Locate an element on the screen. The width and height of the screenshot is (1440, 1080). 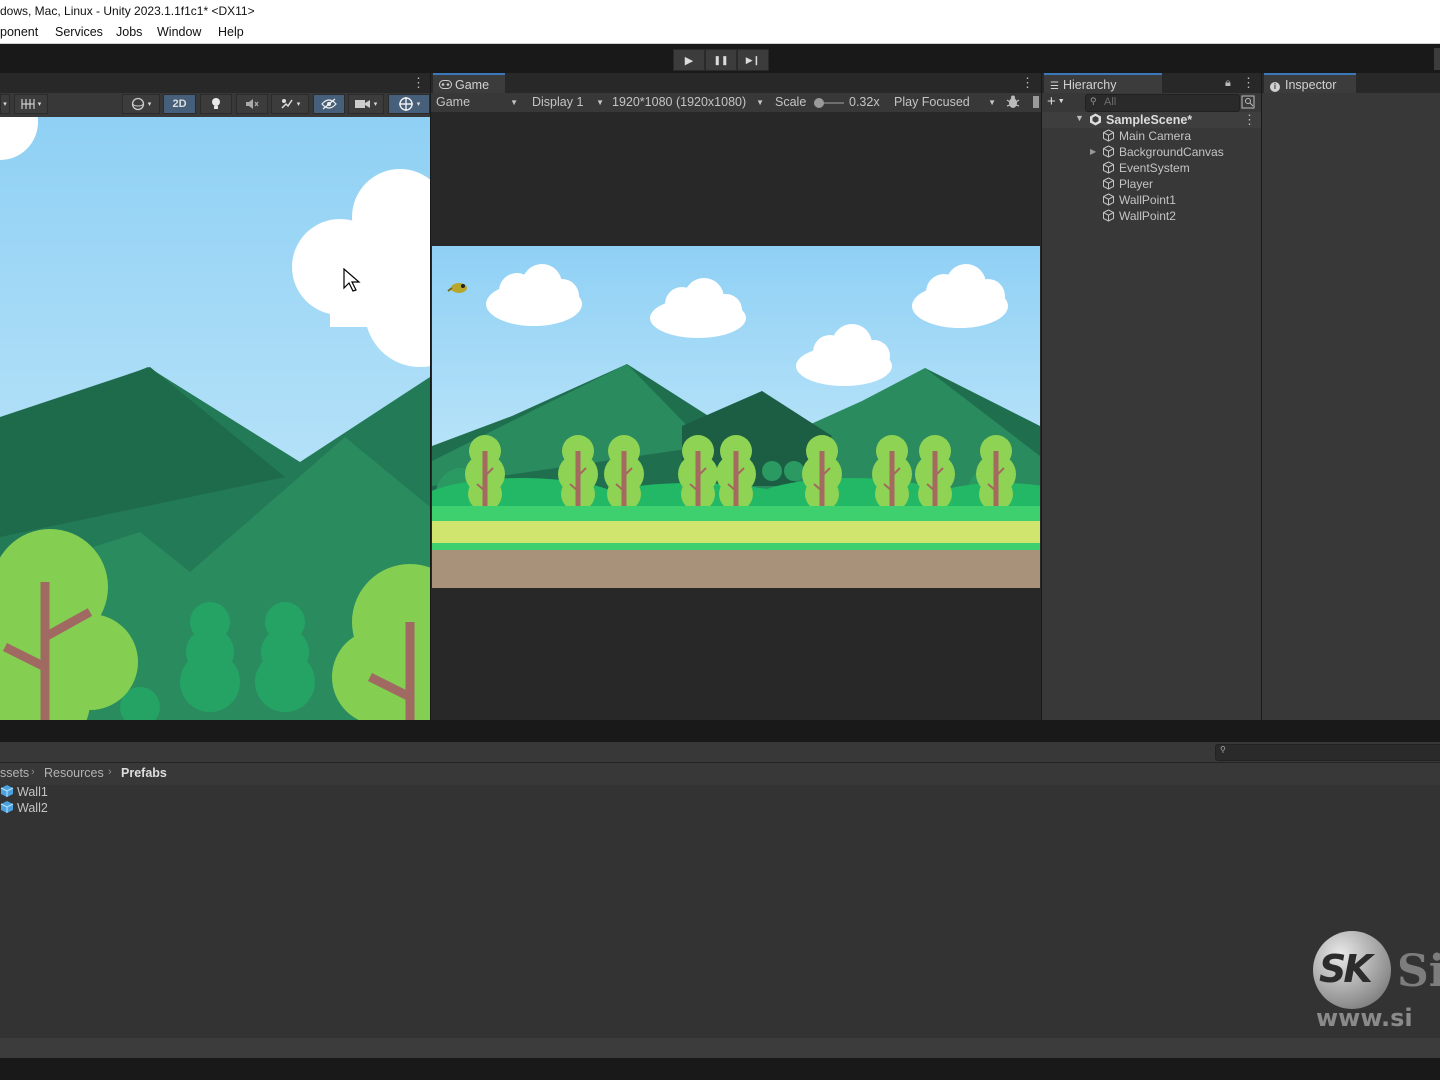
hierarchy-search-input: ⚲ All is located at coordinates (1162, 103).